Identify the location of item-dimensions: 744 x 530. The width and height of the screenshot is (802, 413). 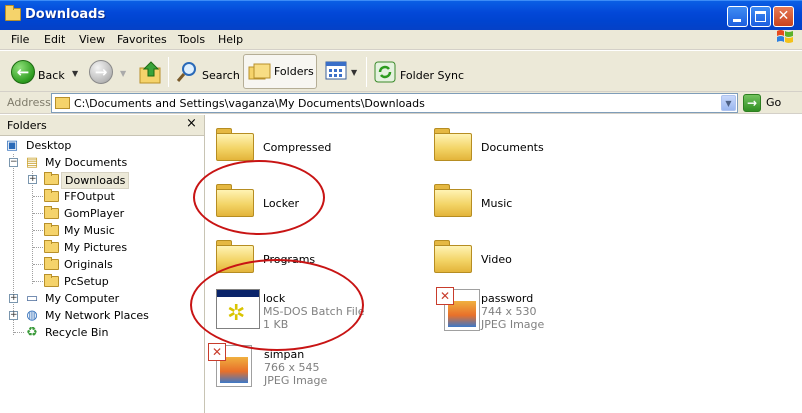
(509, 311).